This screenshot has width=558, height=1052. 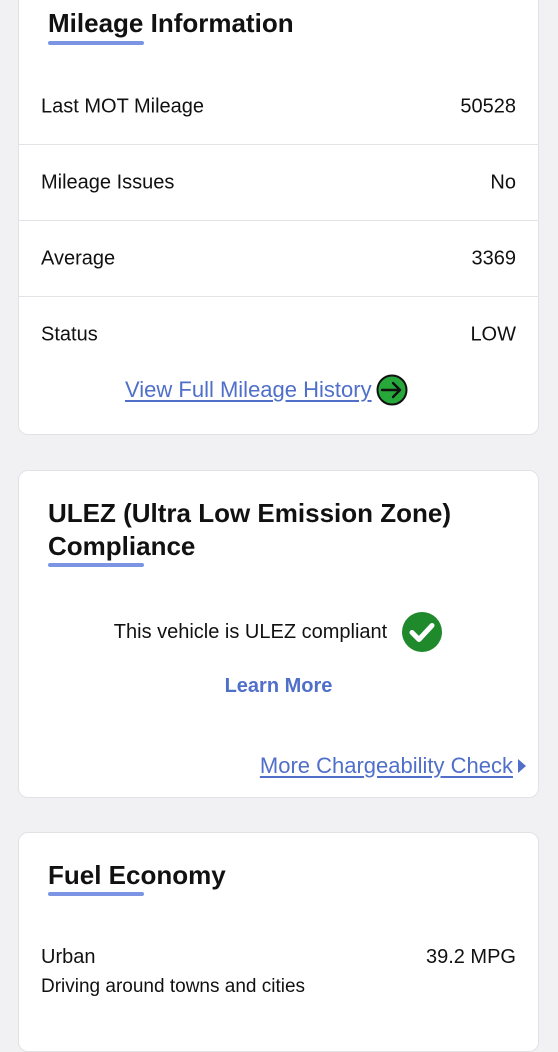 I want to click on row-label: Mileage Issues, so click(x=108, y=182).